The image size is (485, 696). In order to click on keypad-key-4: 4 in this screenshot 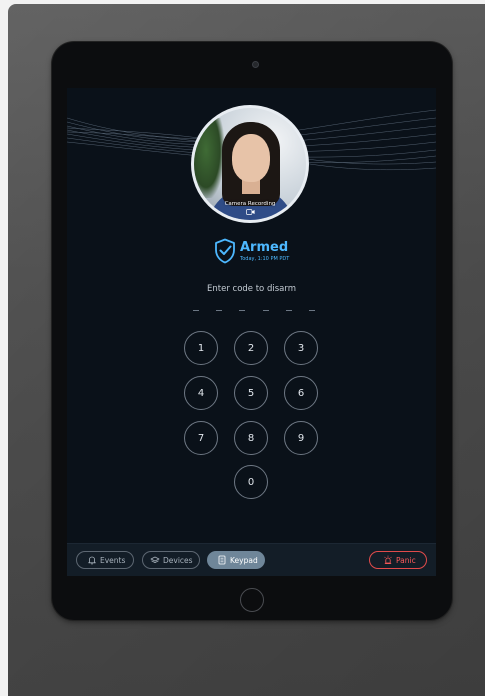, I will do `click(201, 393)`.